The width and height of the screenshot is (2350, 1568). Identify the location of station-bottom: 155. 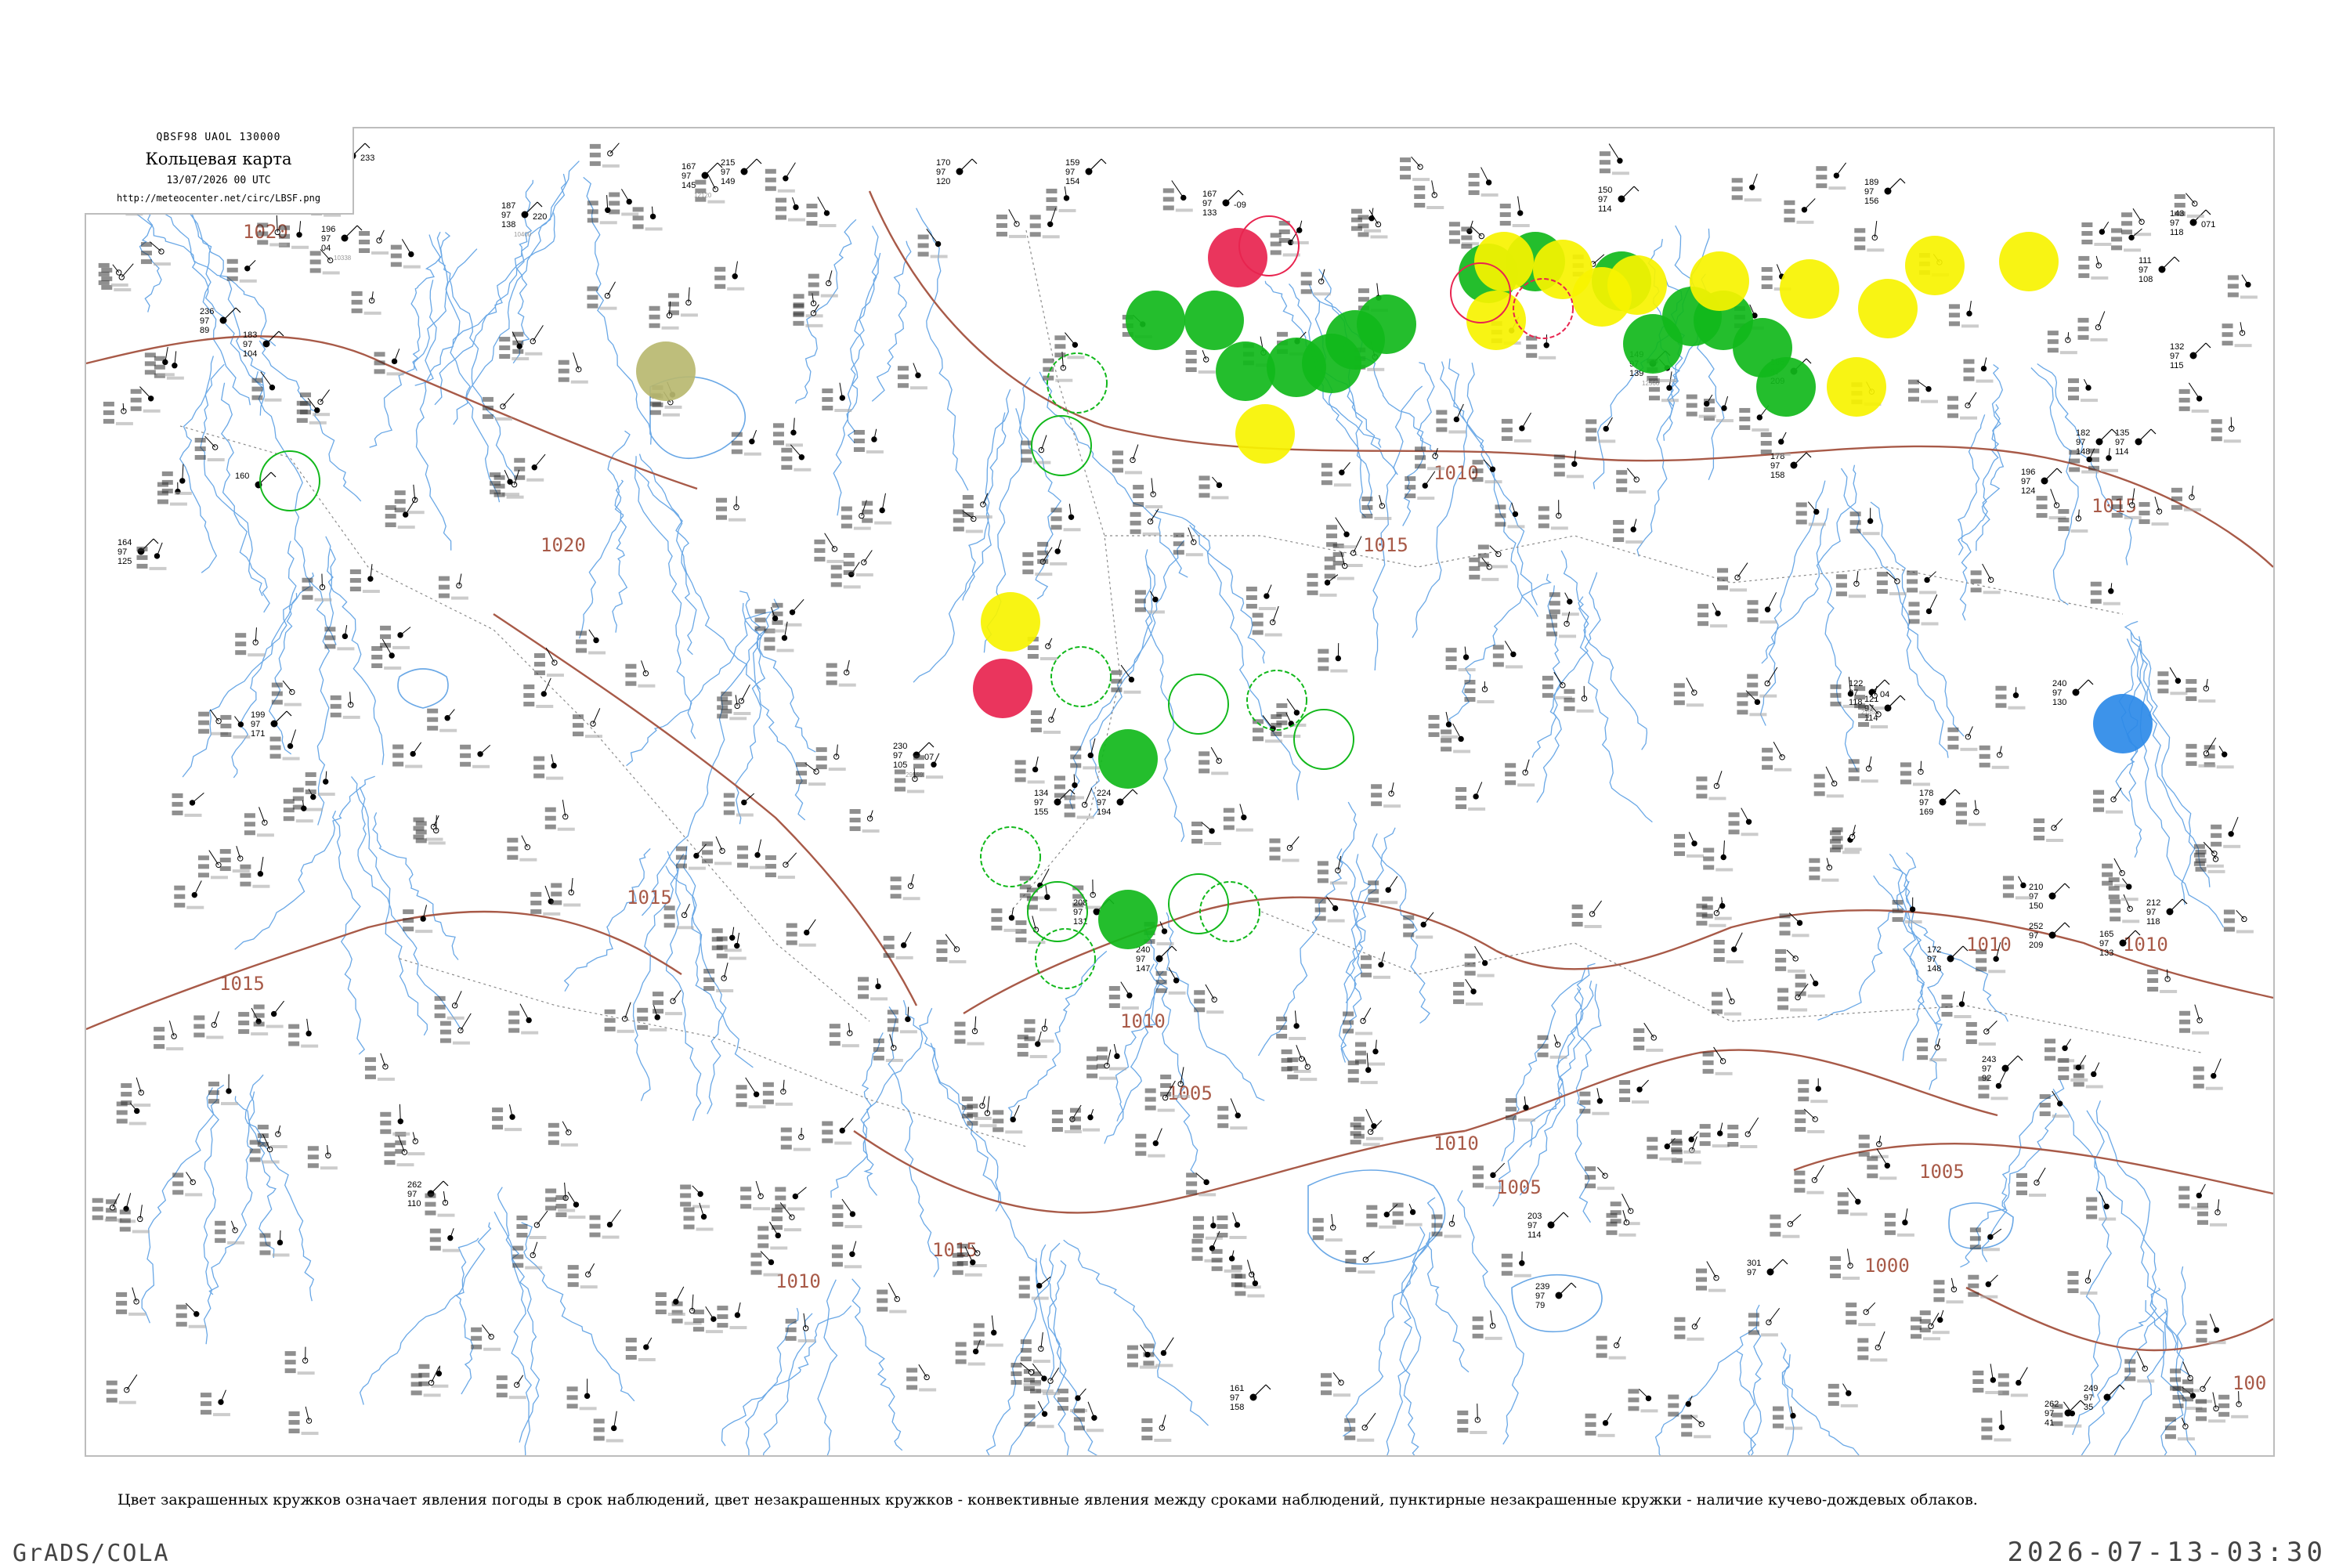
(1041, 812).